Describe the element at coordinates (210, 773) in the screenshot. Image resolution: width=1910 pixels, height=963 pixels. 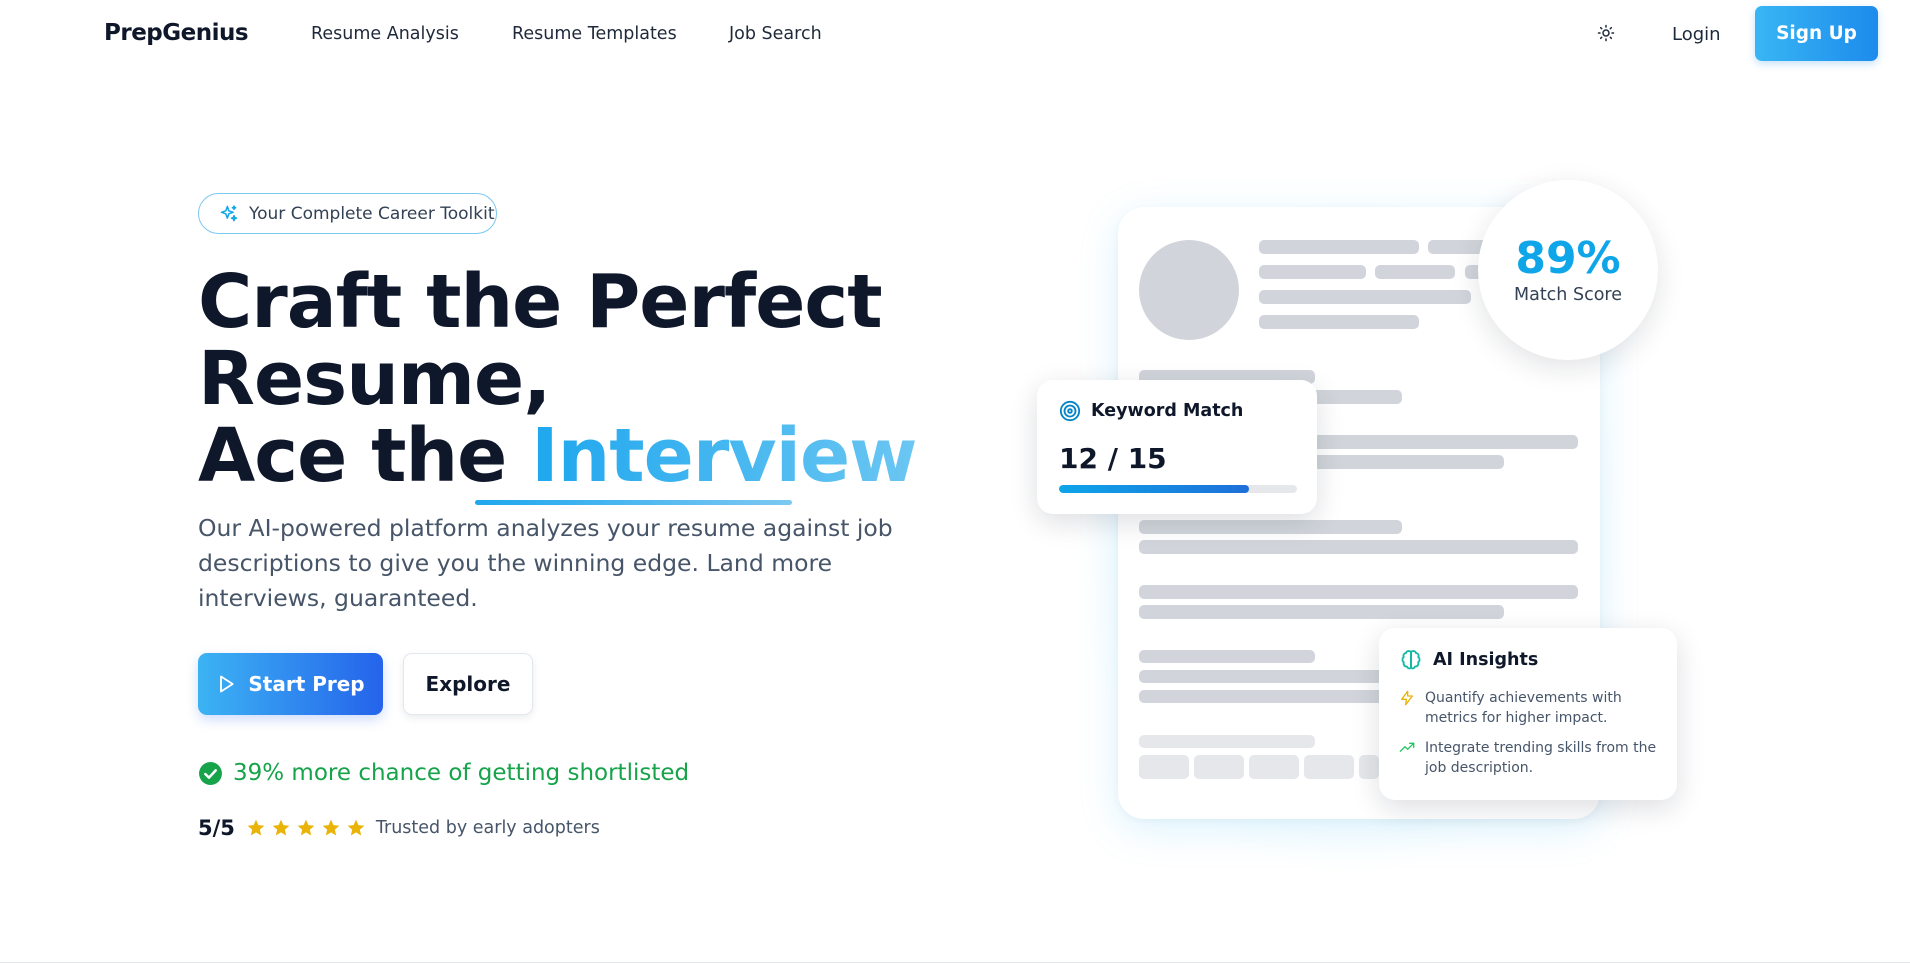
I see `check-circle-icon` at that location.